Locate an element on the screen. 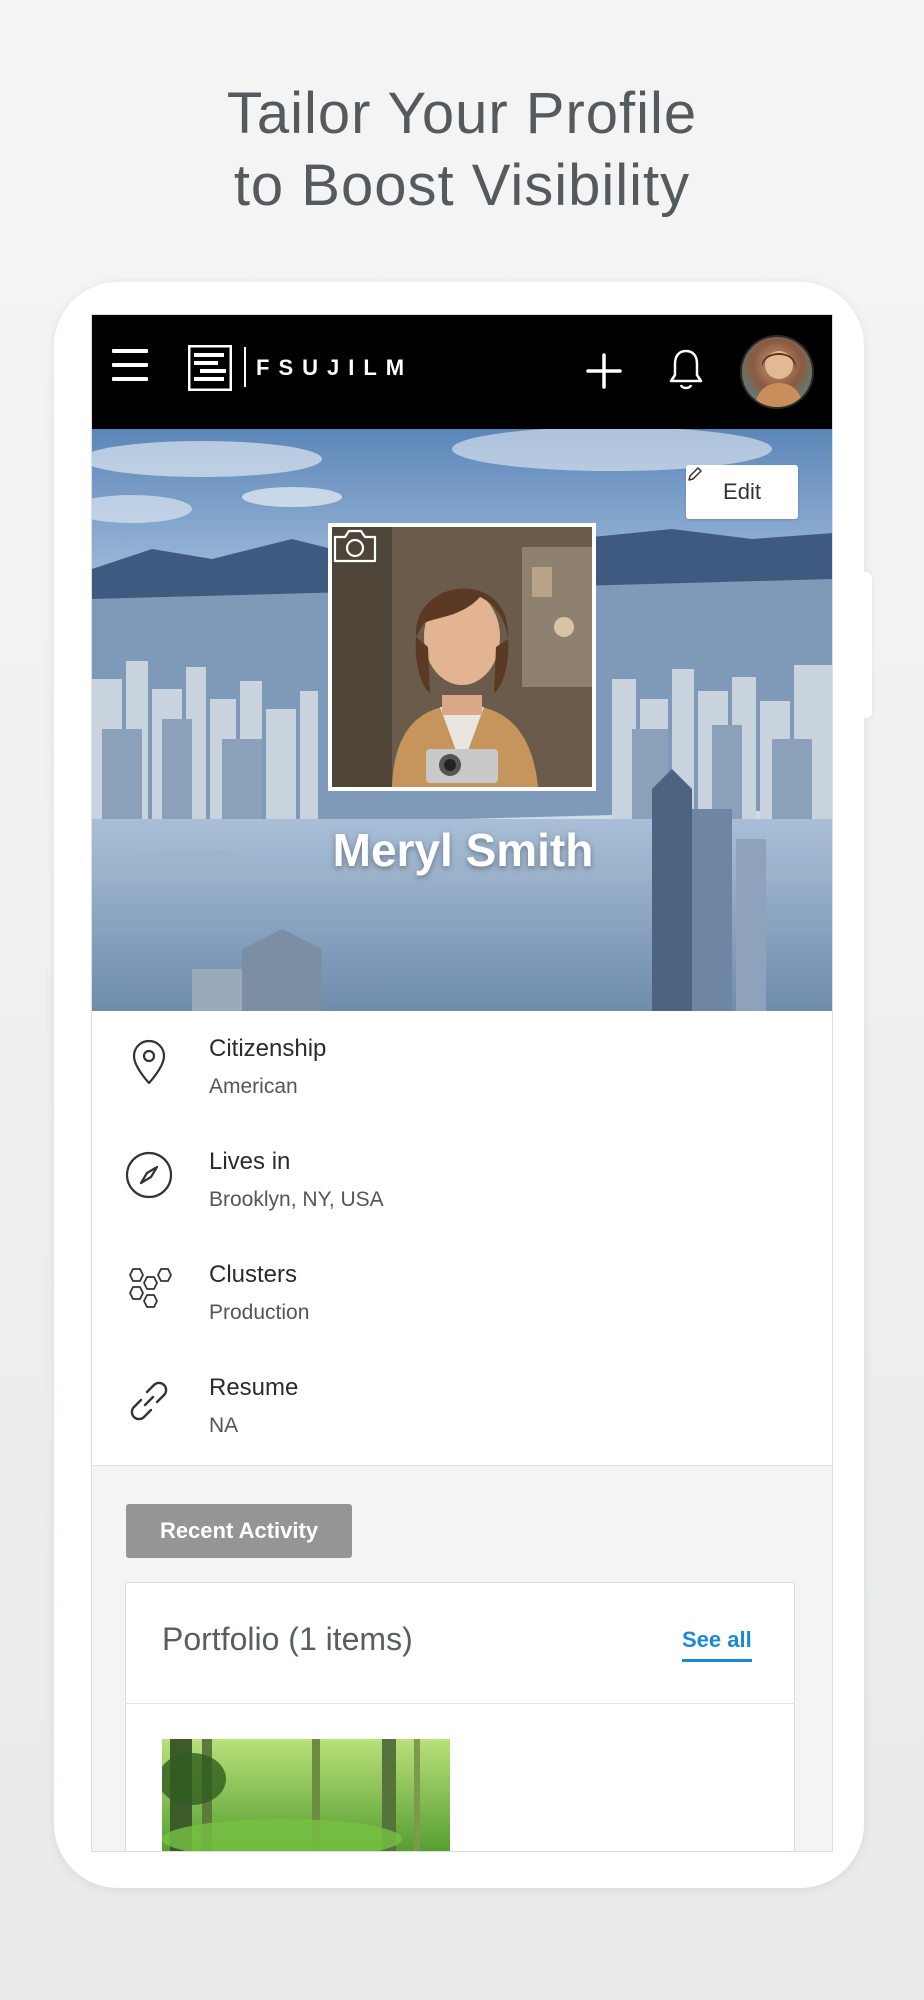 This screenshot has width=924, height=2000. camera-icon is located at coordinates (355, 546).